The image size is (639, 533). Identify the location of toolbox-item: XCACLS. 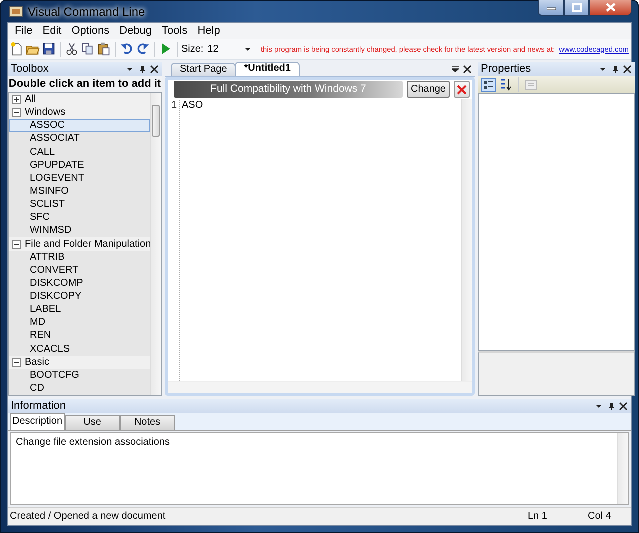
(79, 349).